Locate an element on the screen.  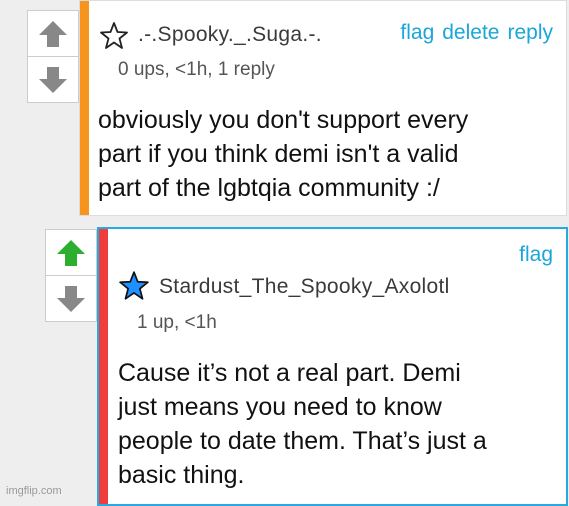
comment-actions: flag delete reply is located at coordinates (472, 33).